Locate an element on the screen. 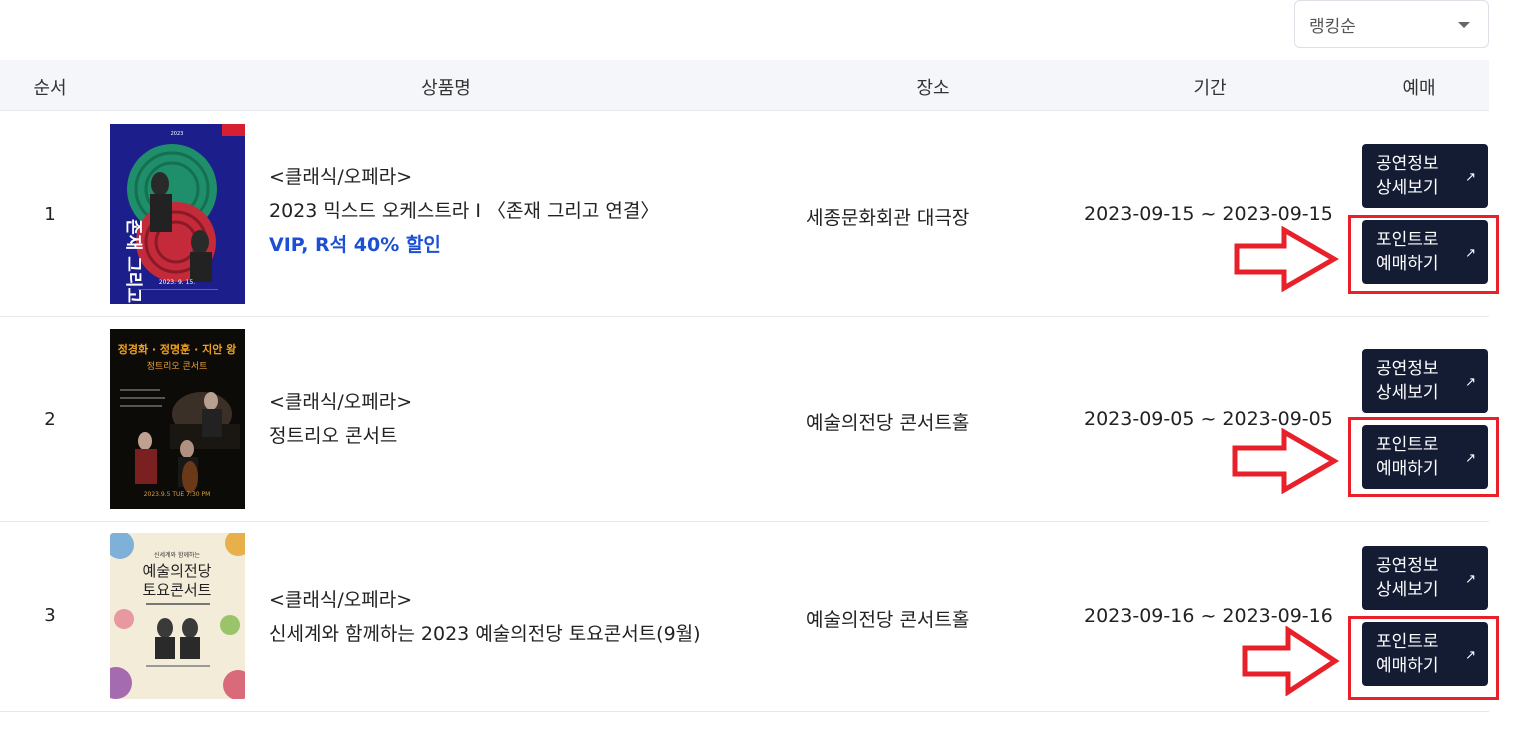  svg-text: 2023 is located at coordinates (177, 134).